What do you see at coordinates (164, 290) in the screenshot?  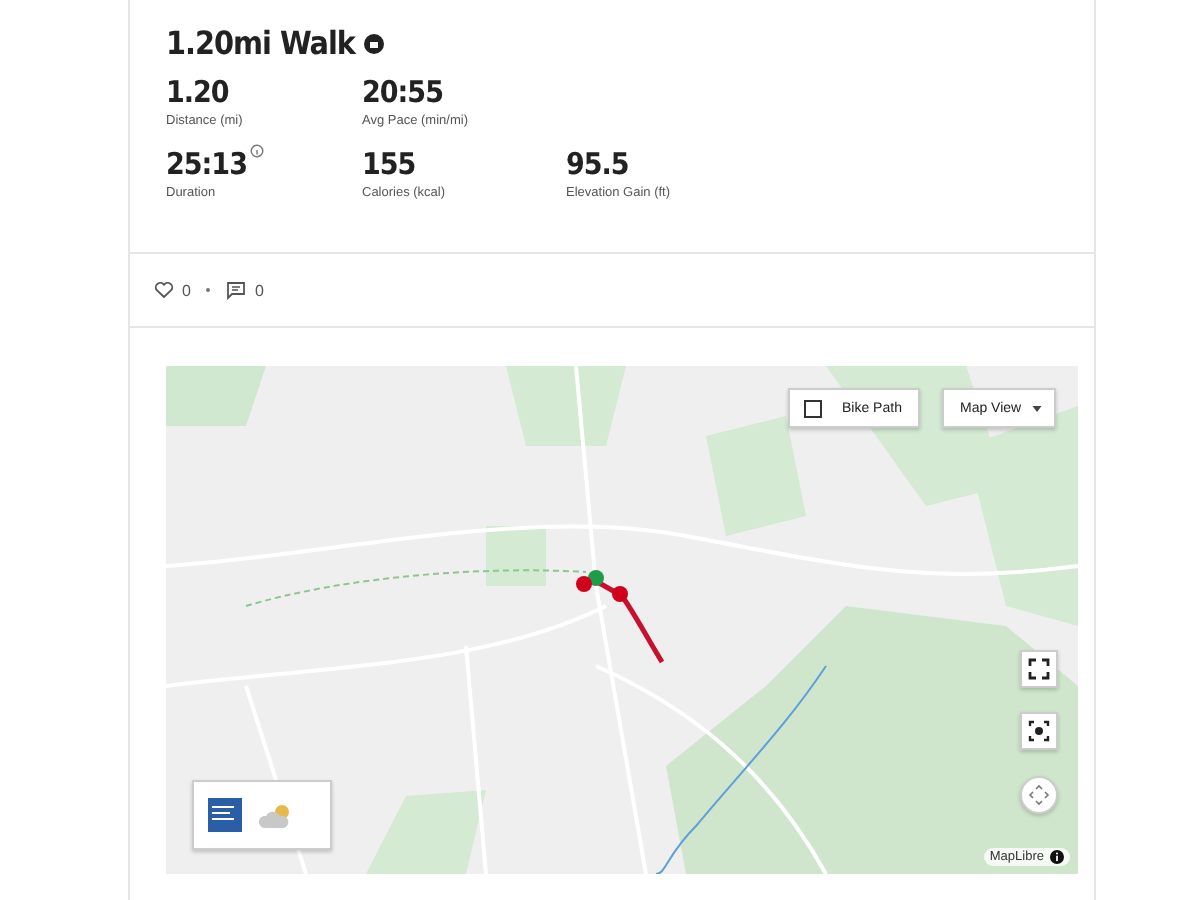 I see `heart-icon` at bounding box center [164, 290].